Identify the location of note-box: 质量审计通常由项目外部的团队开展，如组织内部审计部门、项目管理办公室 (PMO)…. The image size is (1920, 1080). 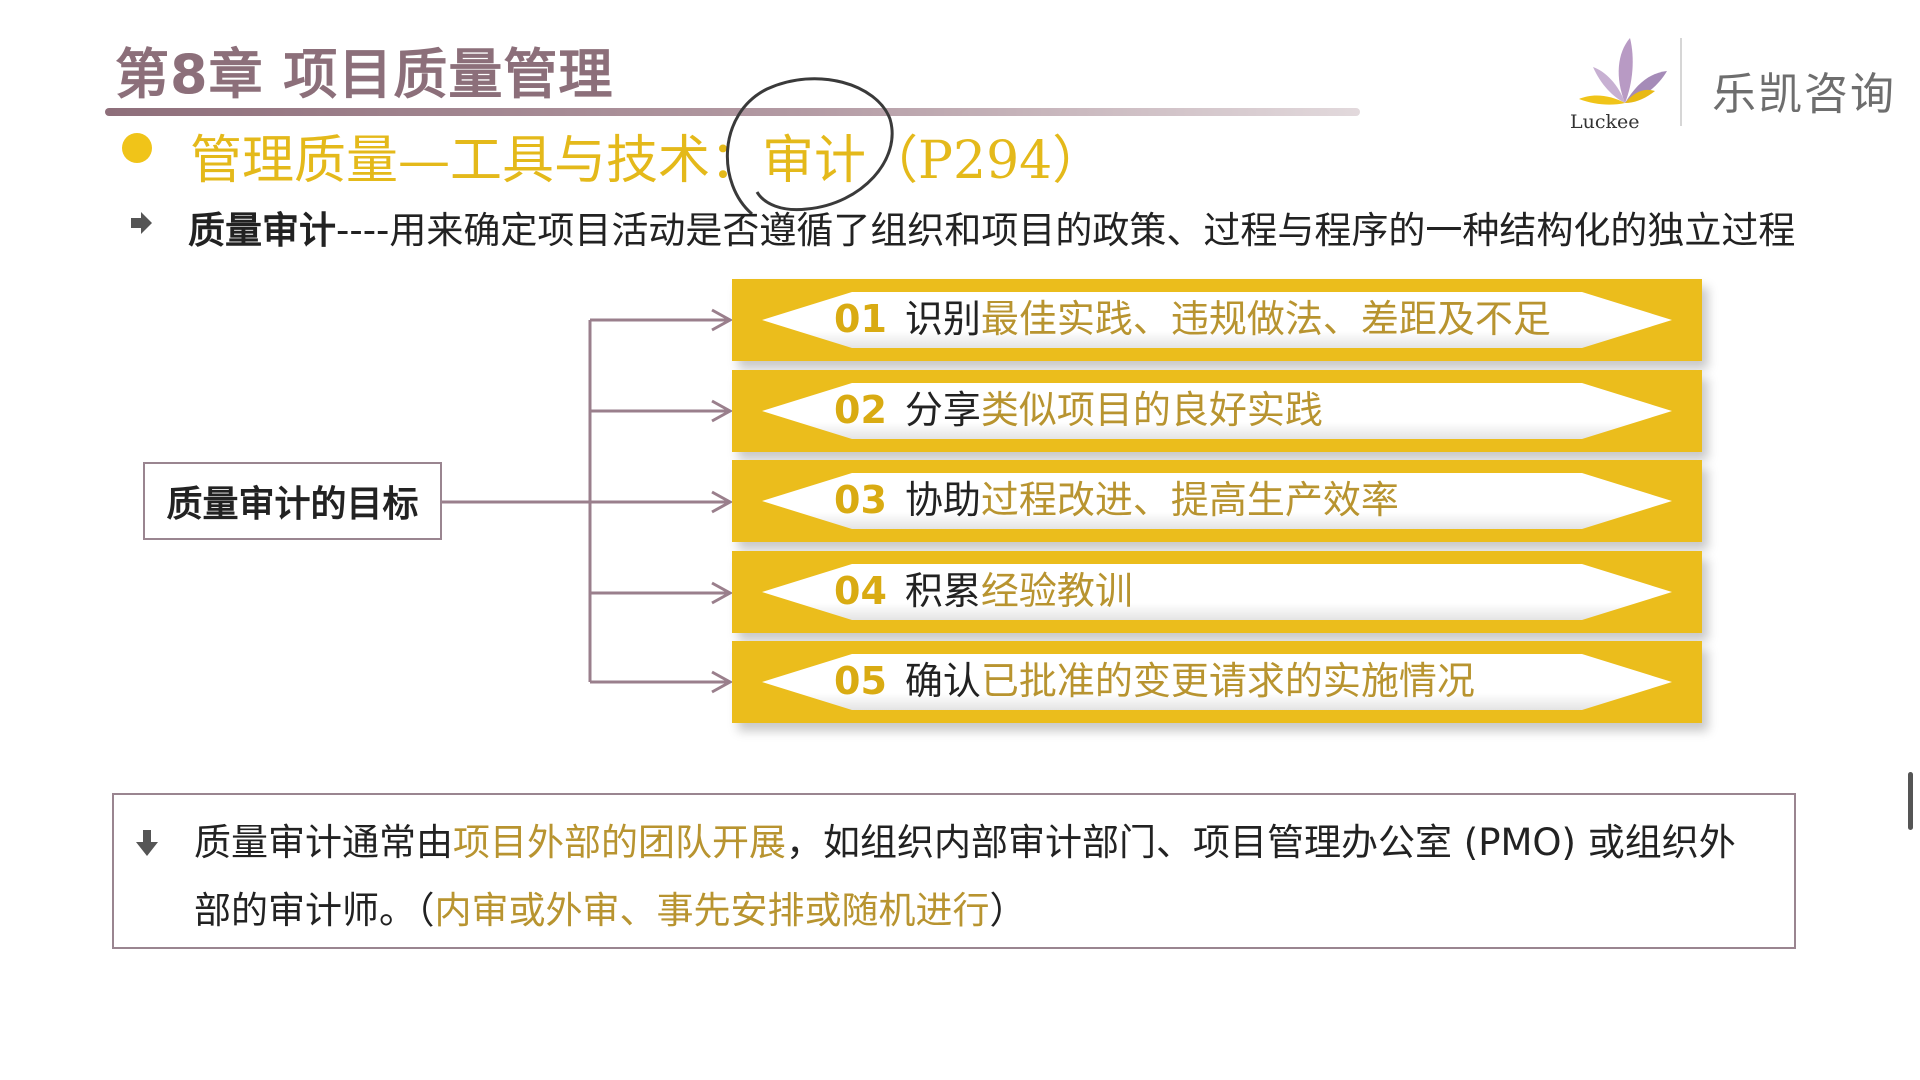
(954, 871).